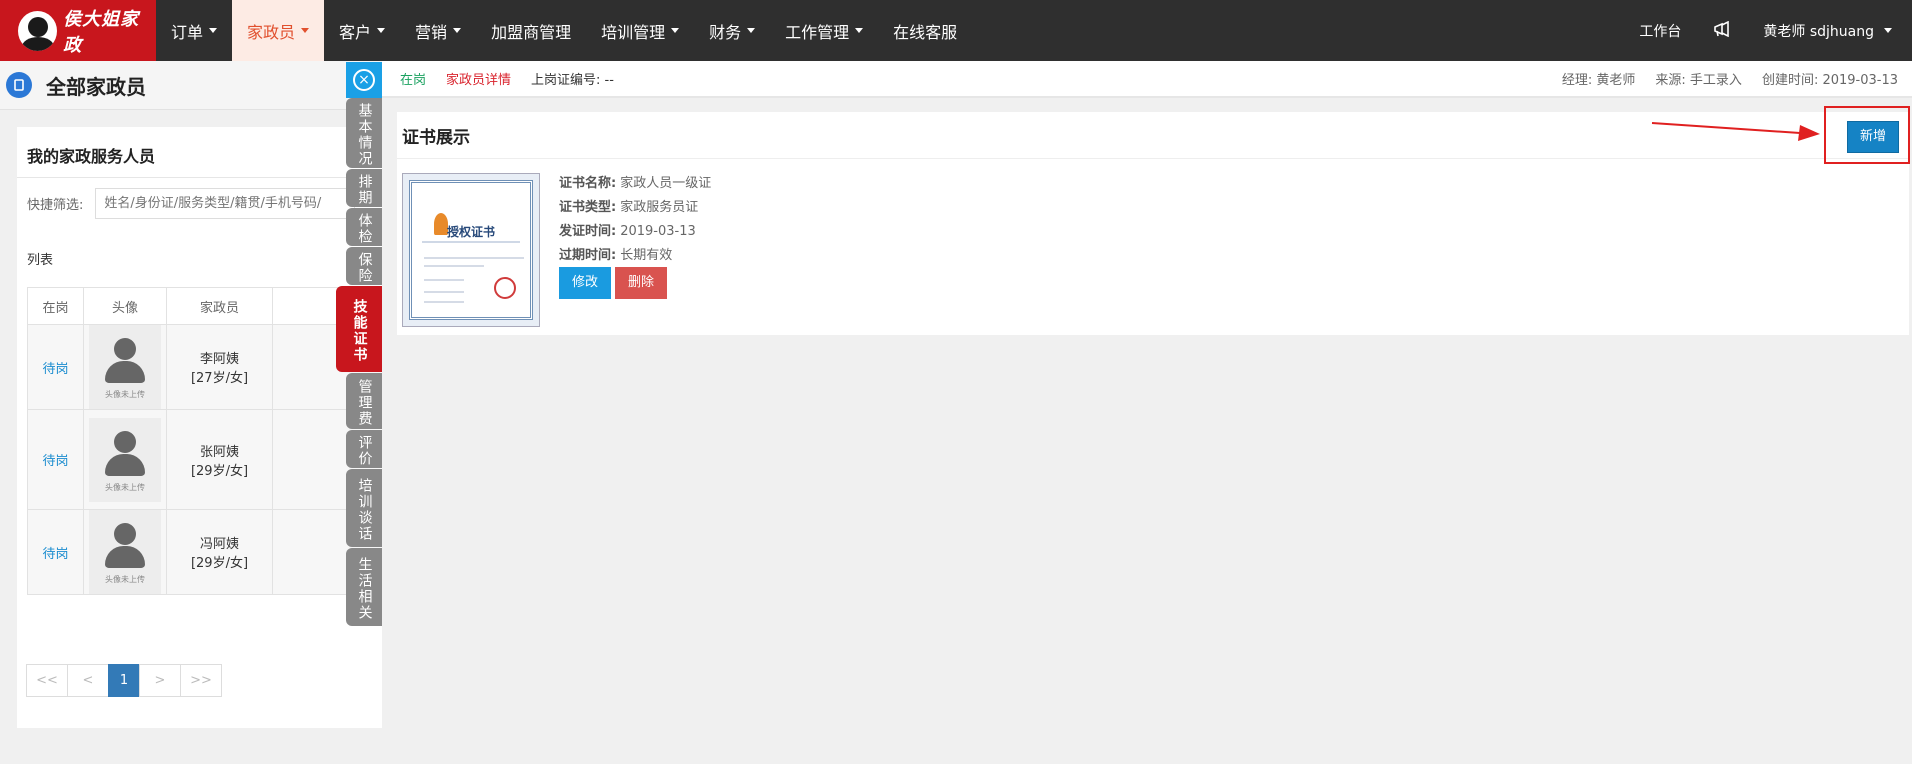 The image size is (1912, 764). I want to click on menu-label: 家政员, so click(271, 32).